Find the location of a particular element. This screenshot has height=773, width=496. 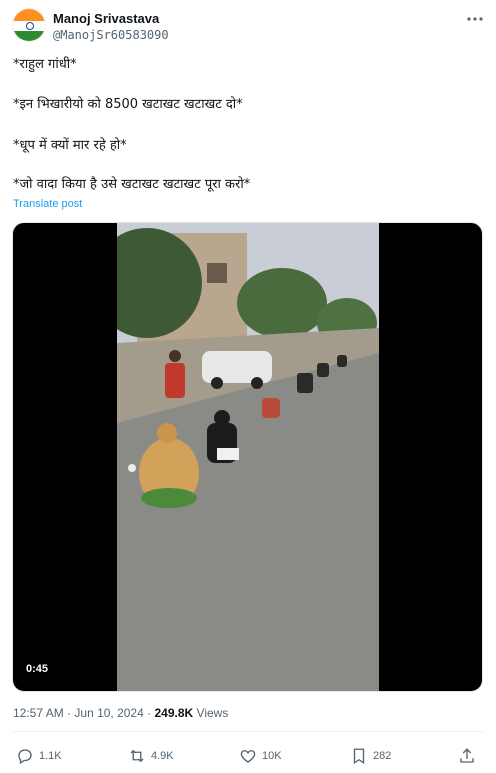

repost-button: 4.9K is located at coordinates (151, 756).